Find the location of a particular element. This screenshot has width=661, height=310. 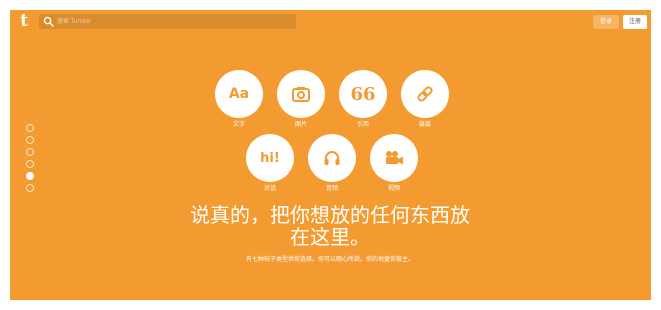

carousel-dot-active is located at coordinates (30, 176).